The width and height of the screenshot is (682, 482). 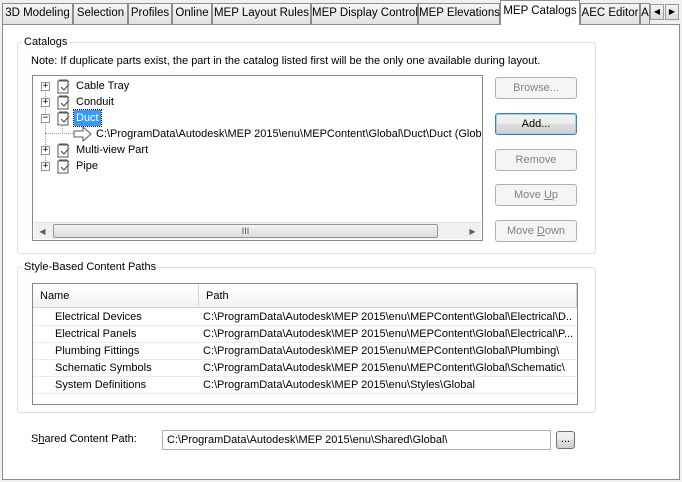 I want to click on tree-item-label: Pipe, so click(x=87, y=166).